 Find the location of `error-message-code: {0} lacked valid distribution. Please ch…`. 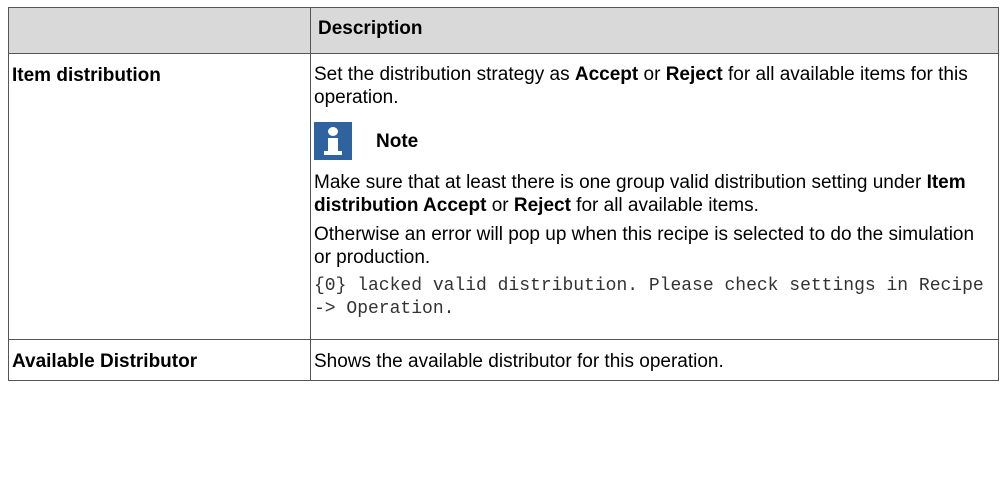

error-message-code: {0} lacked valid distribution. Please ch… is located at coordinates (649, 297).